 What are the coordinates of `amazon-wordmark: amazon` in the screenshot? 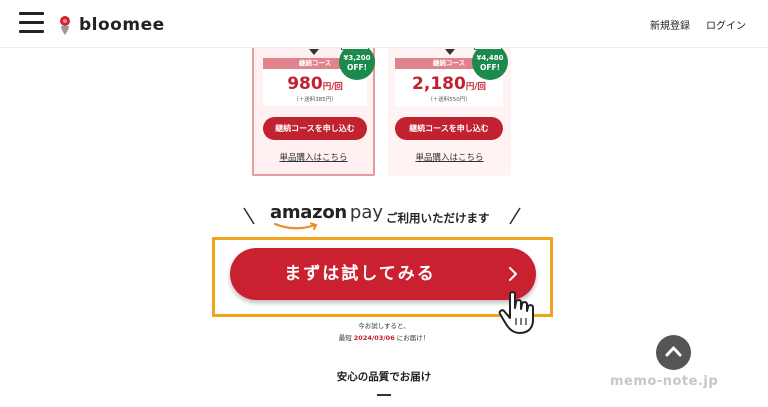 It's located at (308, 212).